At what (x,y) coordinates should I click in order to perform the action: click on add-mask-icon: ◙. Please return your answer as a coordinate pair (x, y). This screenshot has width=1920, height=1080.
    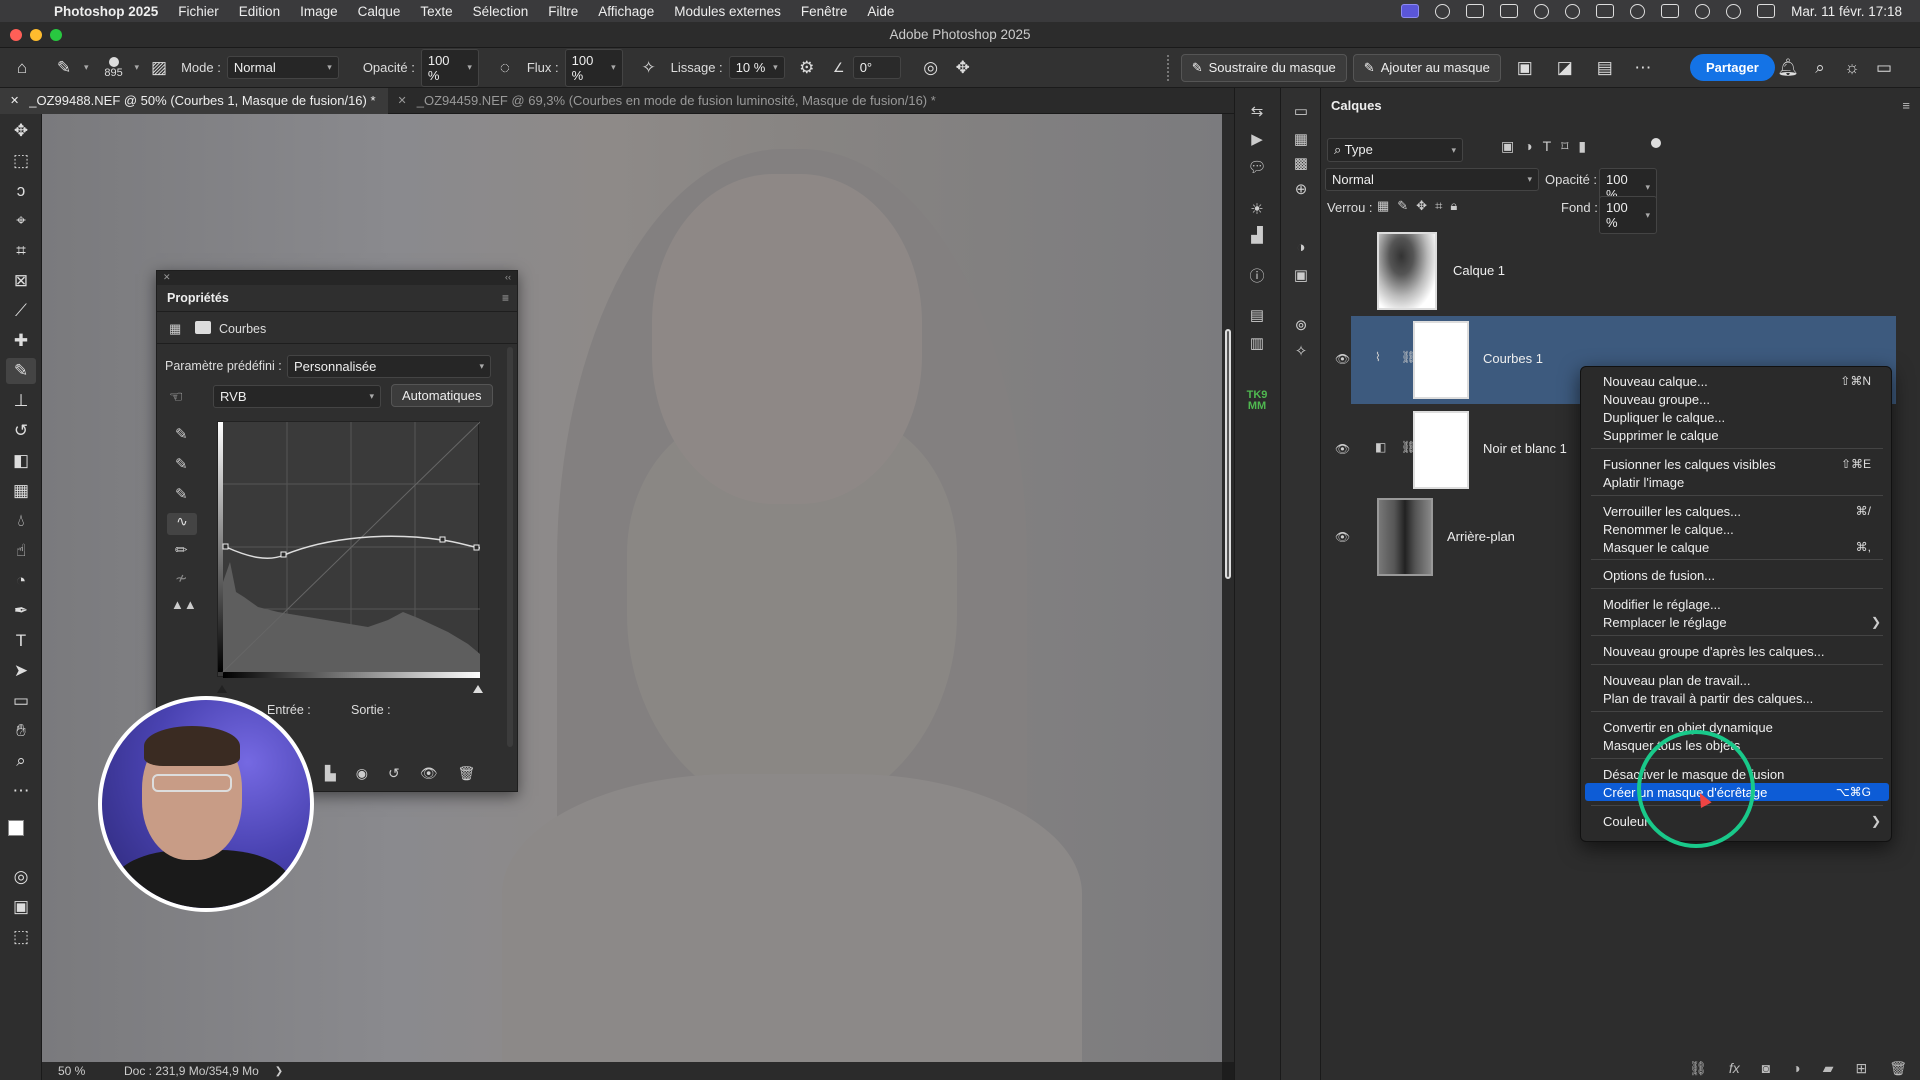
    Looking at the image, I should click on (1766, 1068).